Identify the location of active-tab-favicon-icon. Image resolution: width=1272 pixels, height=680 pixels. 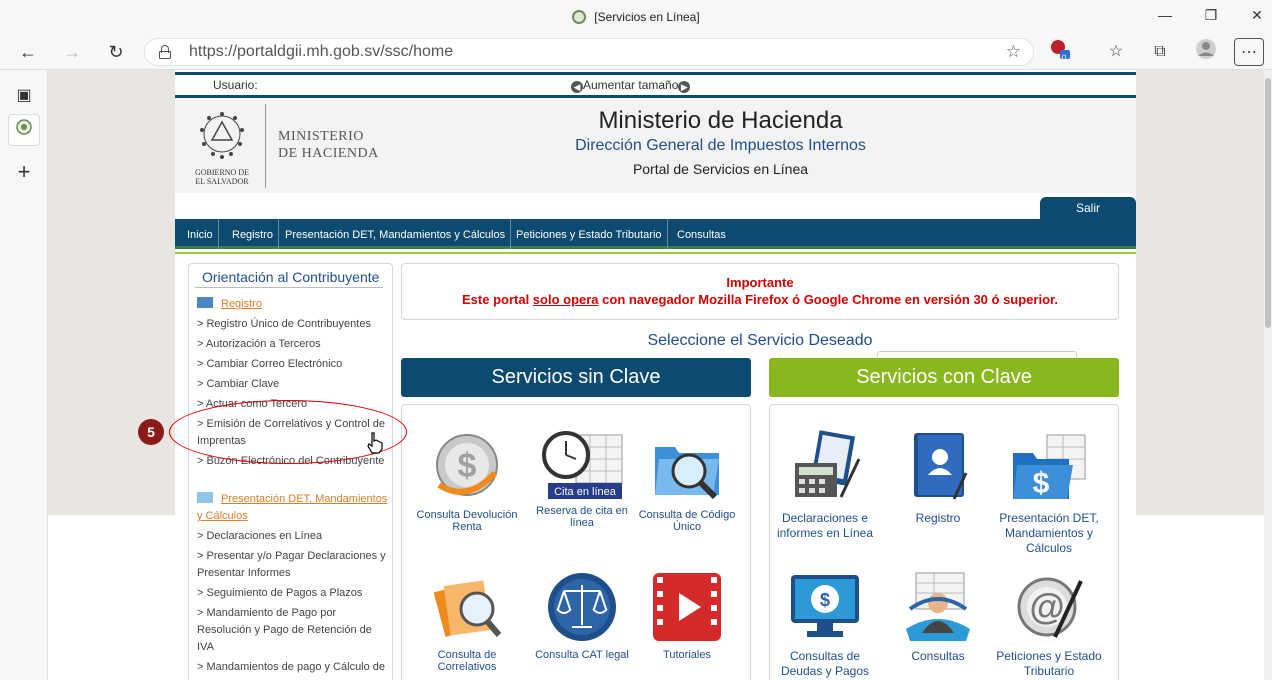
(24, 130).